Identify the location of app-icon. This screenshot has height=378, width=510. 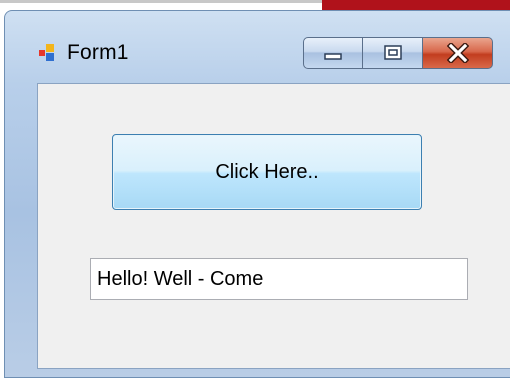
(48, 53).